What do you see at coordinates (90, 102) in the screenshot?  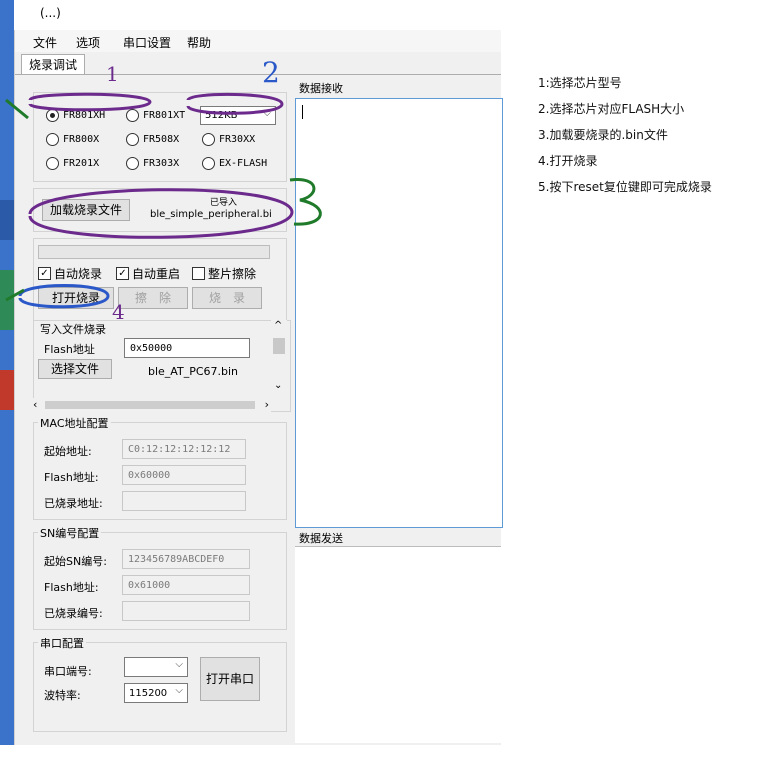 I see `circle-chip-annotation` at bounding box center [90, 102].